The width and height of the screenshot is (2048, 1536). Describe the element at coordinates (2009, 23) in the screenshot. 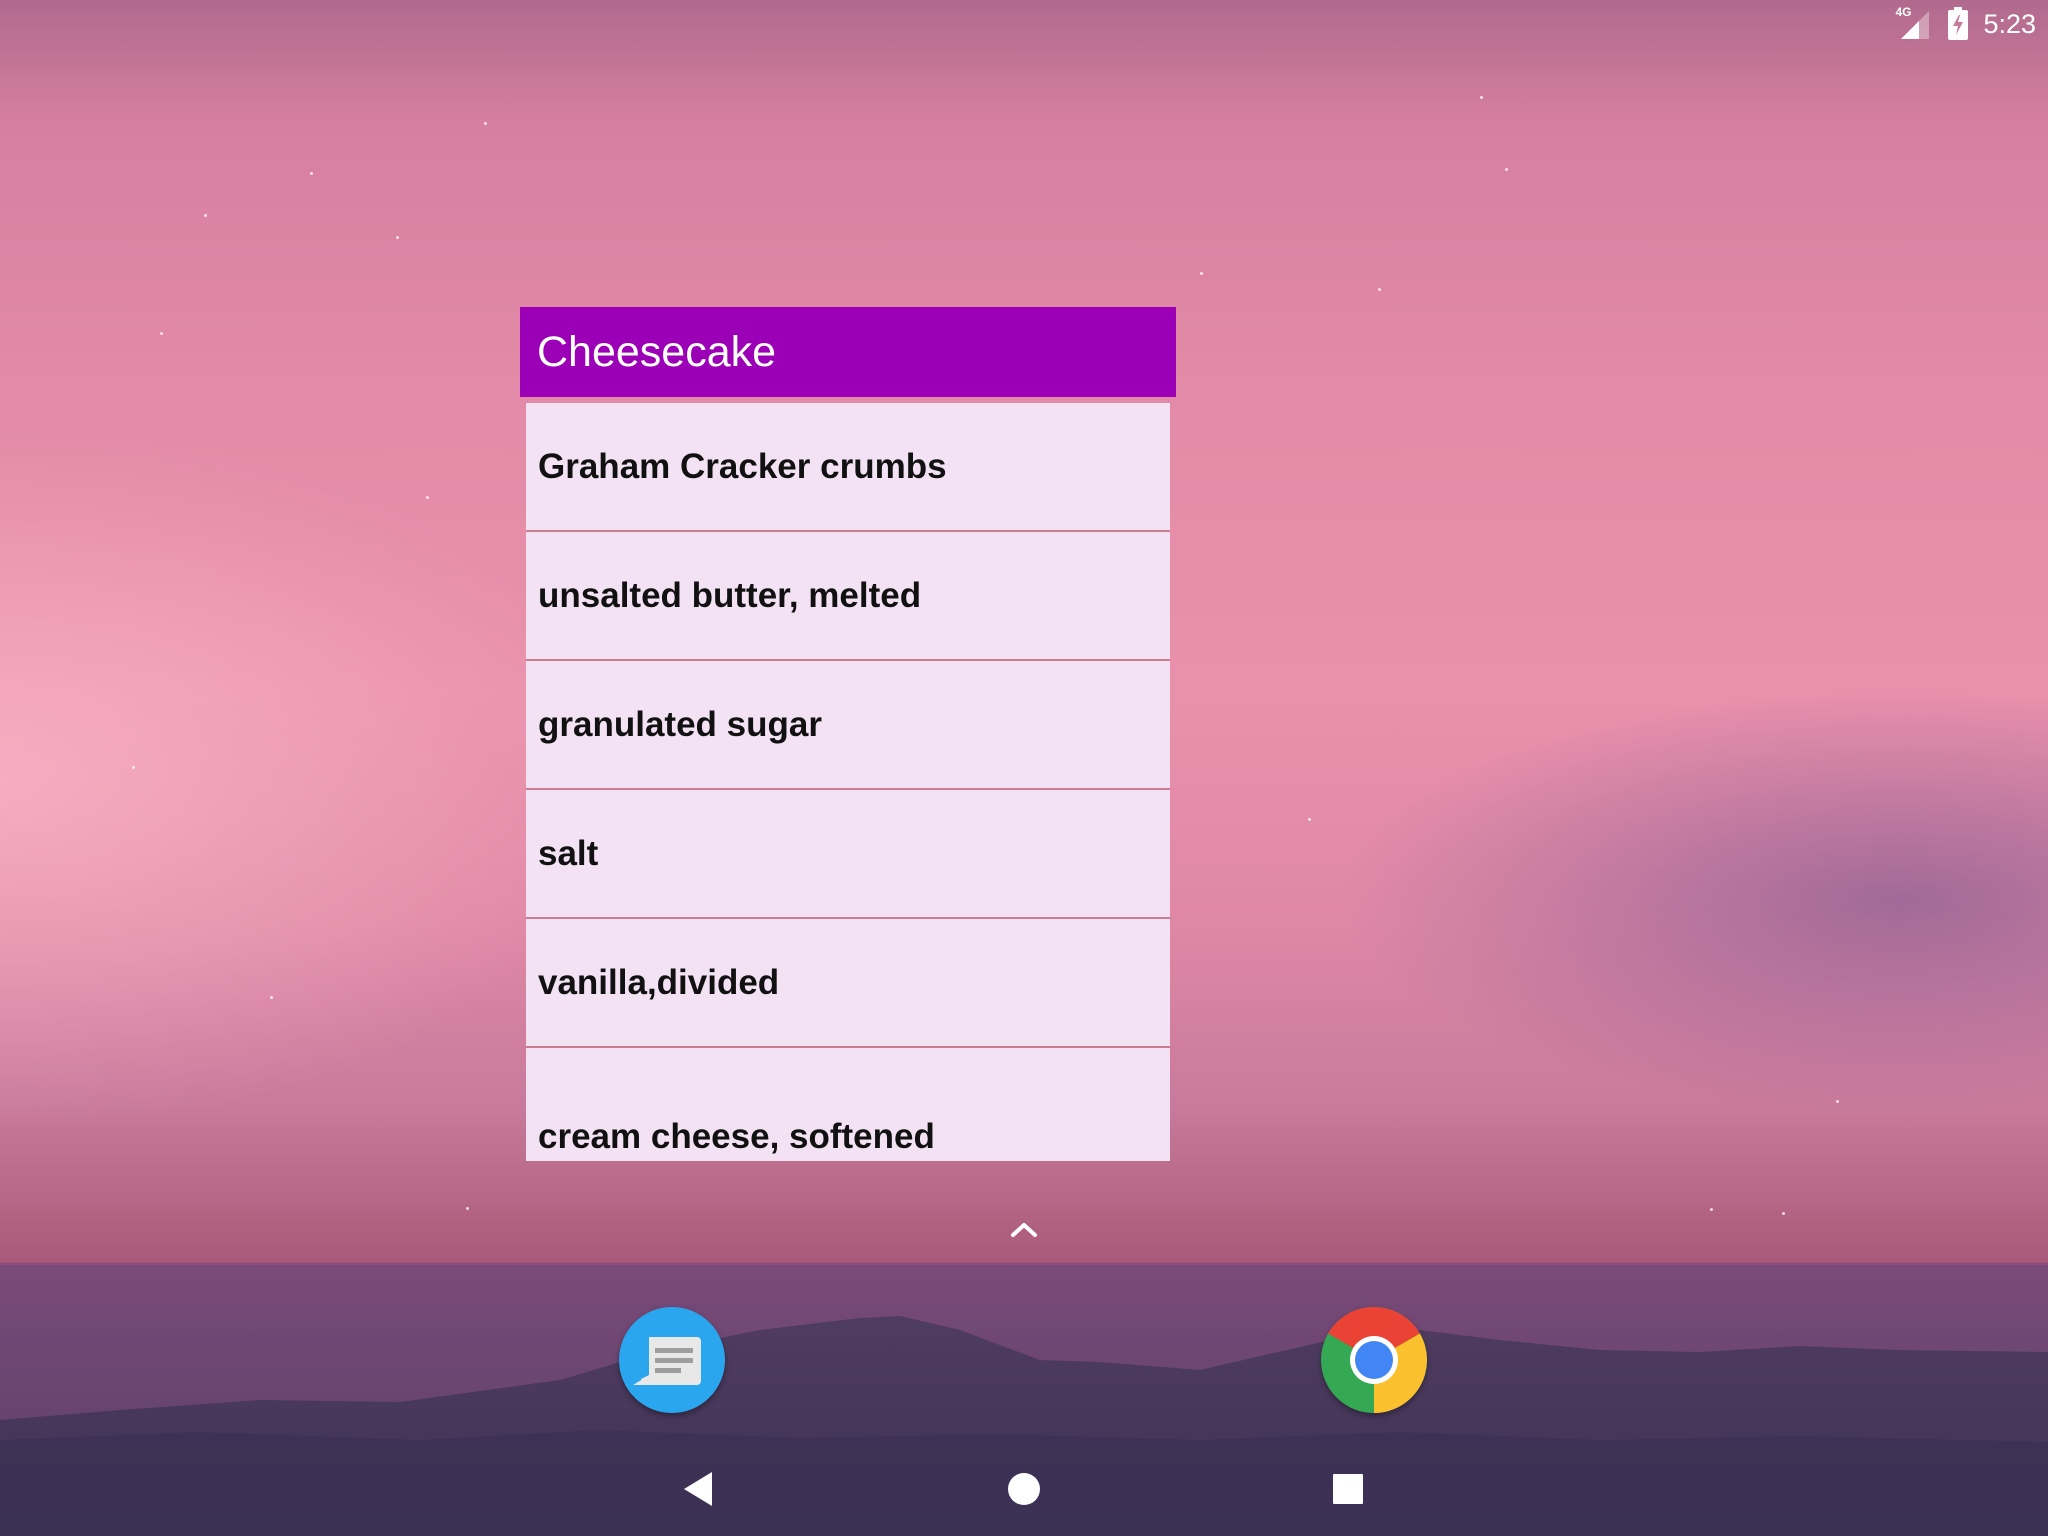

I see `status-clock: 5:23` at that location.